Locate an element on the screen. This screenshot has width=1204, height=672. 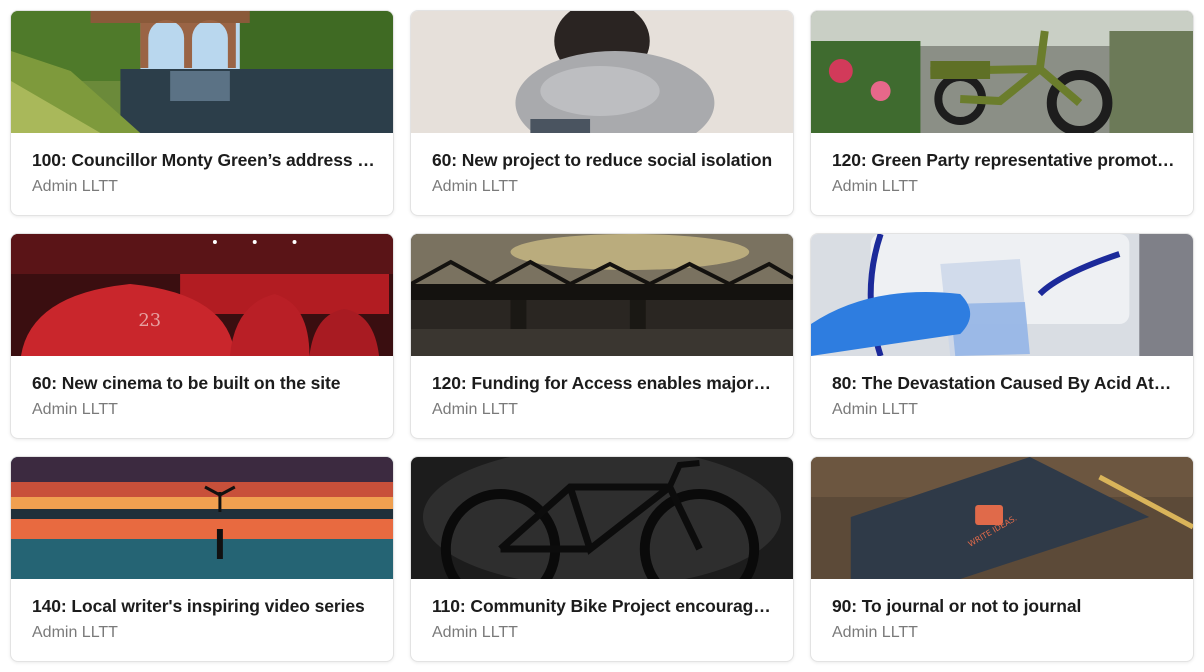
cinema-seats-image: 23 is located at coordinates (202, 295).